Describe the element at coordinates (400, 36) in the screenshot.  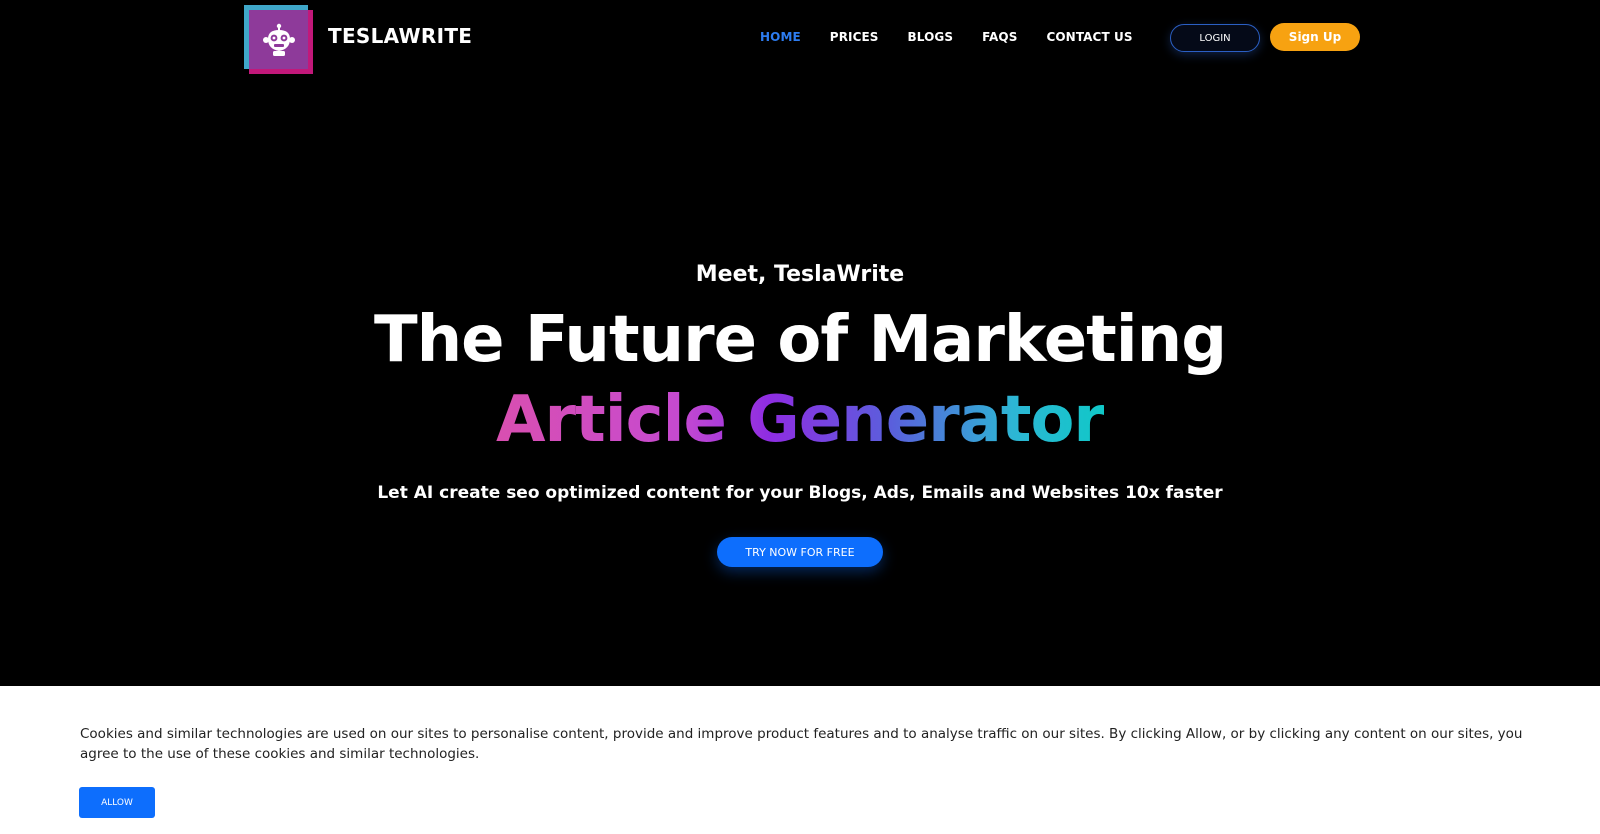
I see `brand-name: TESLAWRITE` at that location.